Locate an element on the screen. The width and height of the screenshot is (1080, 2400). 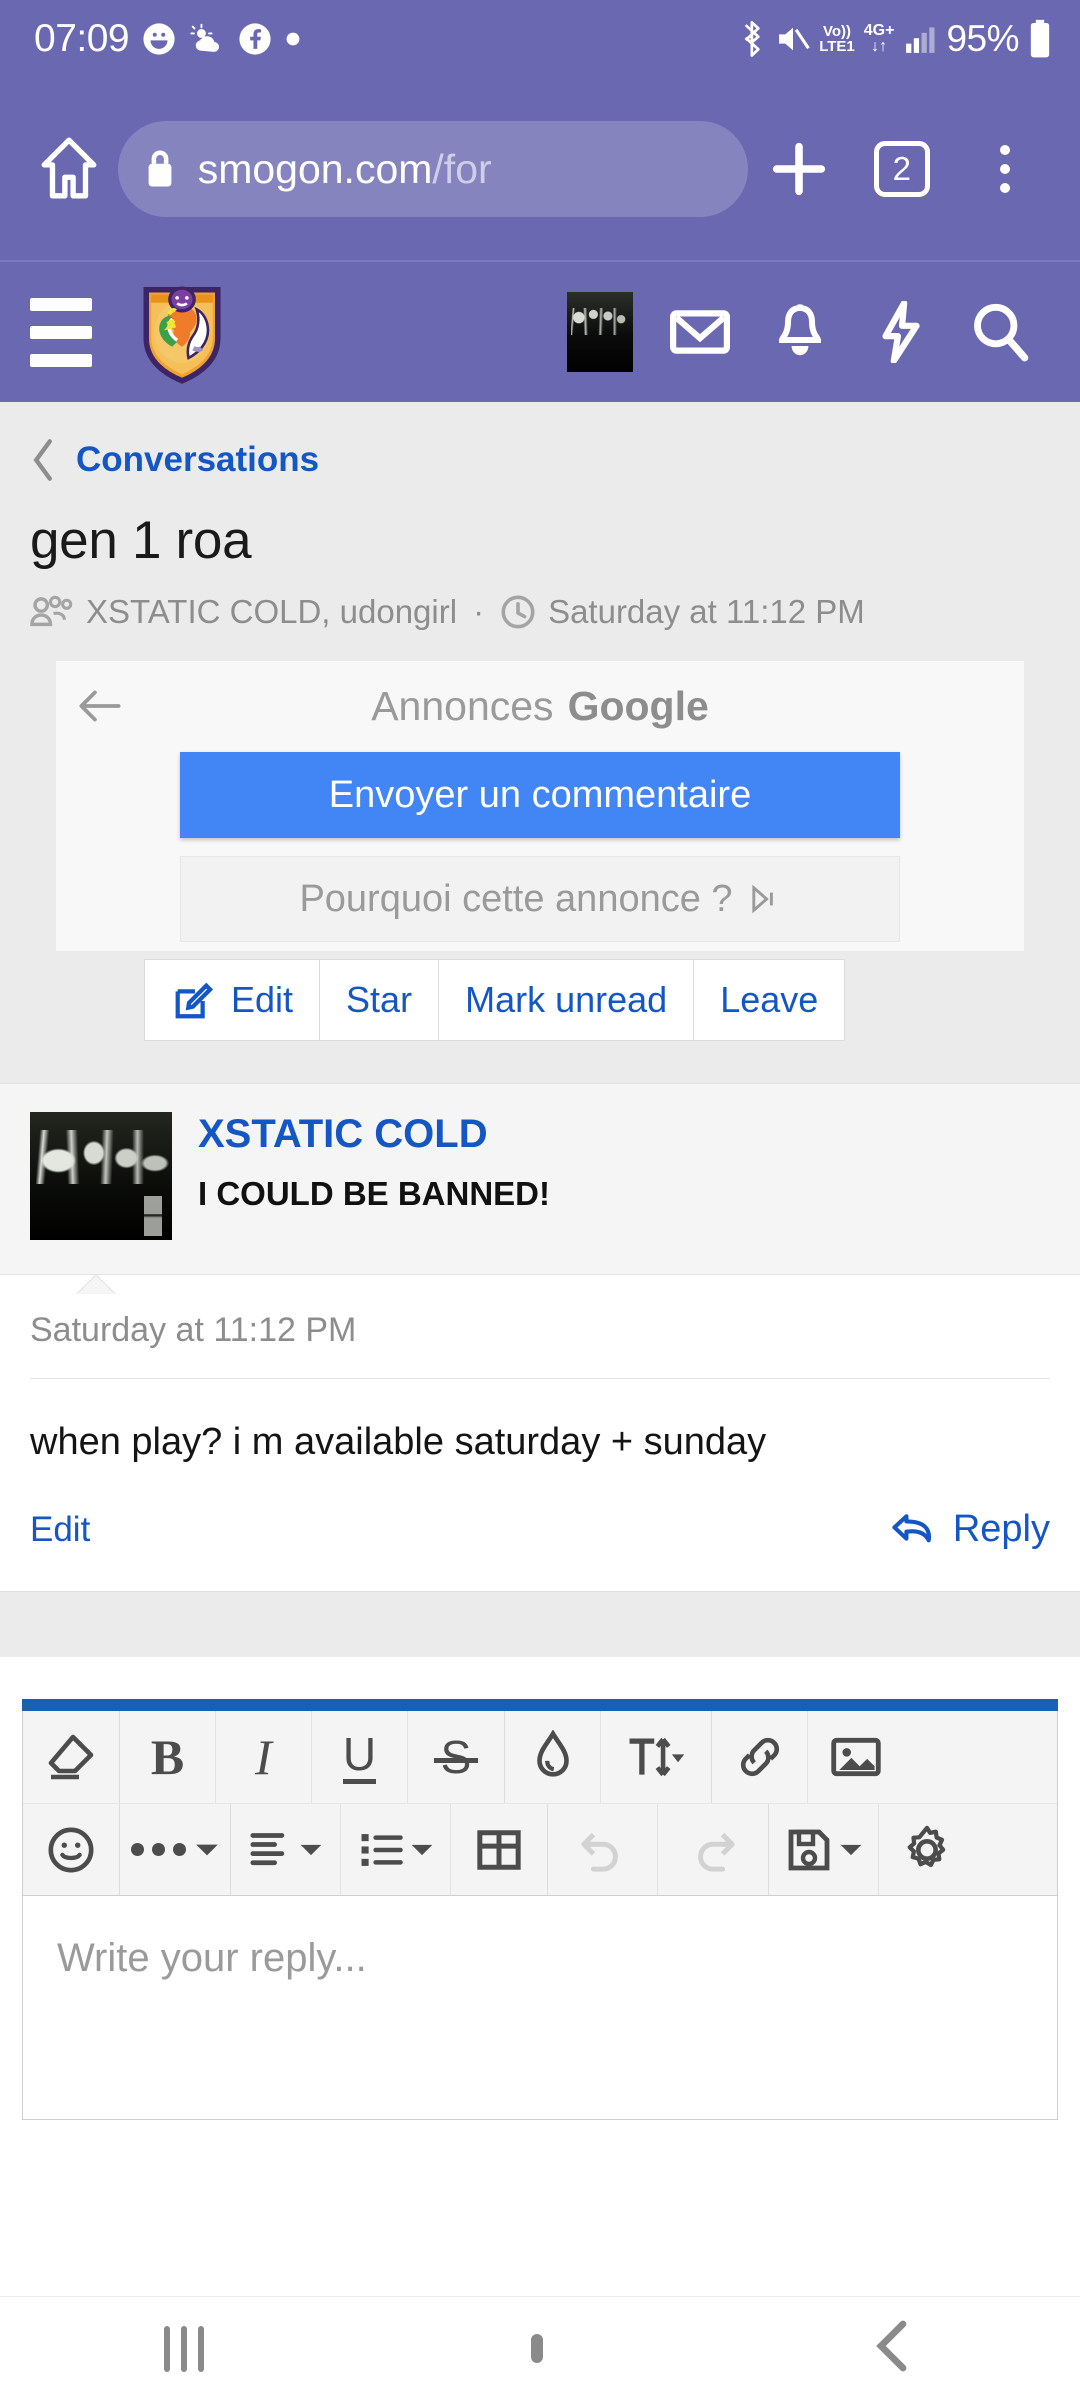
toolbar-group-text-style: B I U S is located at coordinates (312, 1757).